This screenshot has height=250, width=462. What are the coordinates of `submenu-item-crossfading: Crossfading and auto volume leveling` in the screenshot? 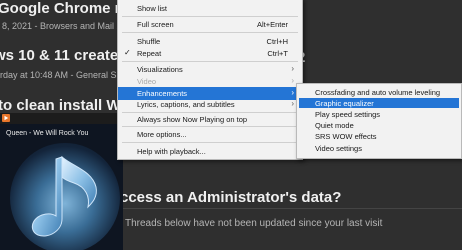 It's located at (379, 92).